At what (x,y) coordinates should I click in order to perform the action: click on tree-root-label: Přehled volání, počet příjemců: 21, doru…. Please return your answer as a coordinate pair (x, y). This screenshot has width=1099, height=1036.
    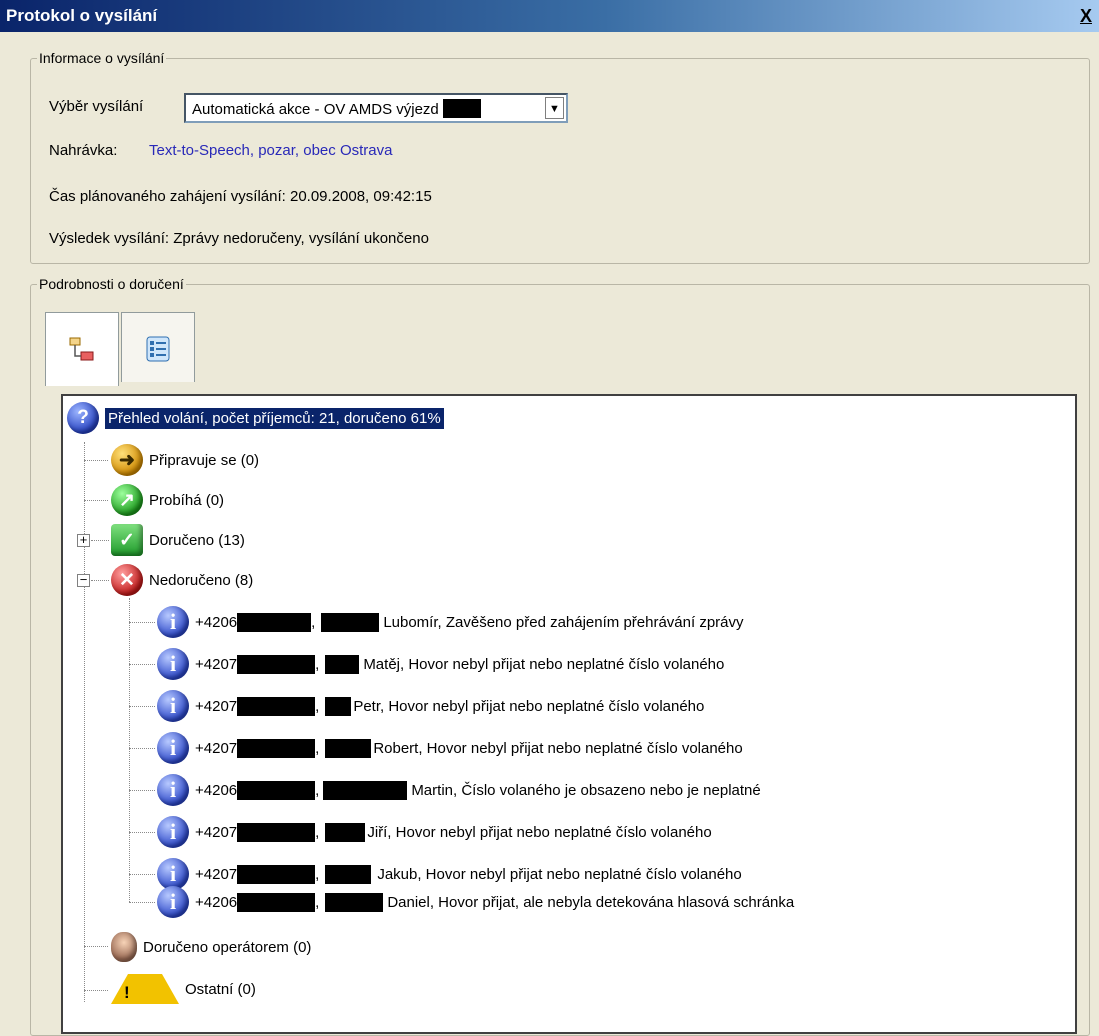
    Looking at the image, I should click on (274, 418).